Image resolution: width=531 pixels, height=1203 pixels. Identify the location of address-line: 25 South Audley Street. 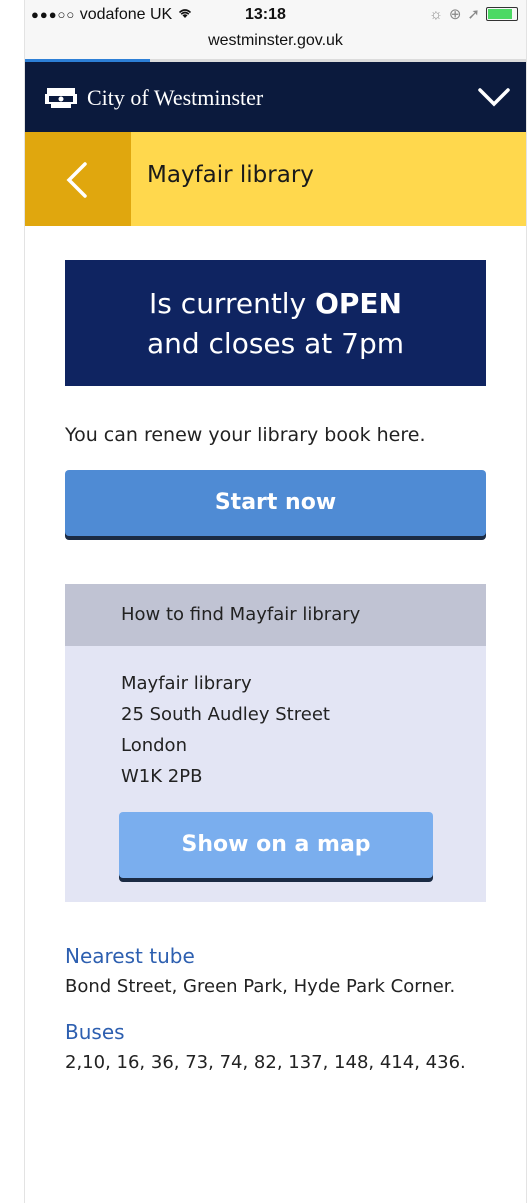
(225, 714).